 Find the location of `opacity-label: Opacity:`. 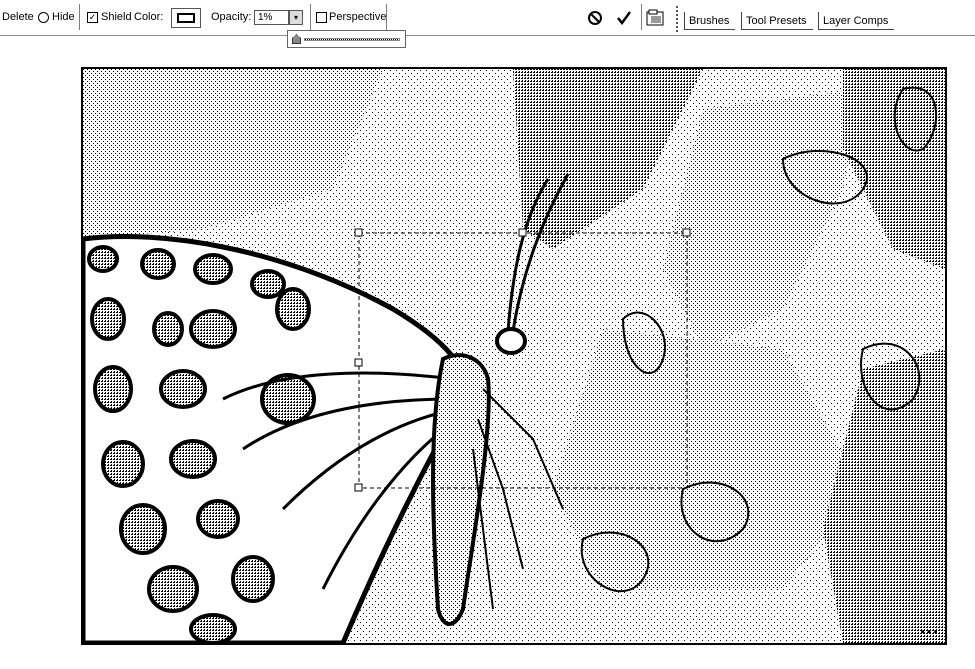

opacity-label: Opacity: is located at coordinates (231, 17).